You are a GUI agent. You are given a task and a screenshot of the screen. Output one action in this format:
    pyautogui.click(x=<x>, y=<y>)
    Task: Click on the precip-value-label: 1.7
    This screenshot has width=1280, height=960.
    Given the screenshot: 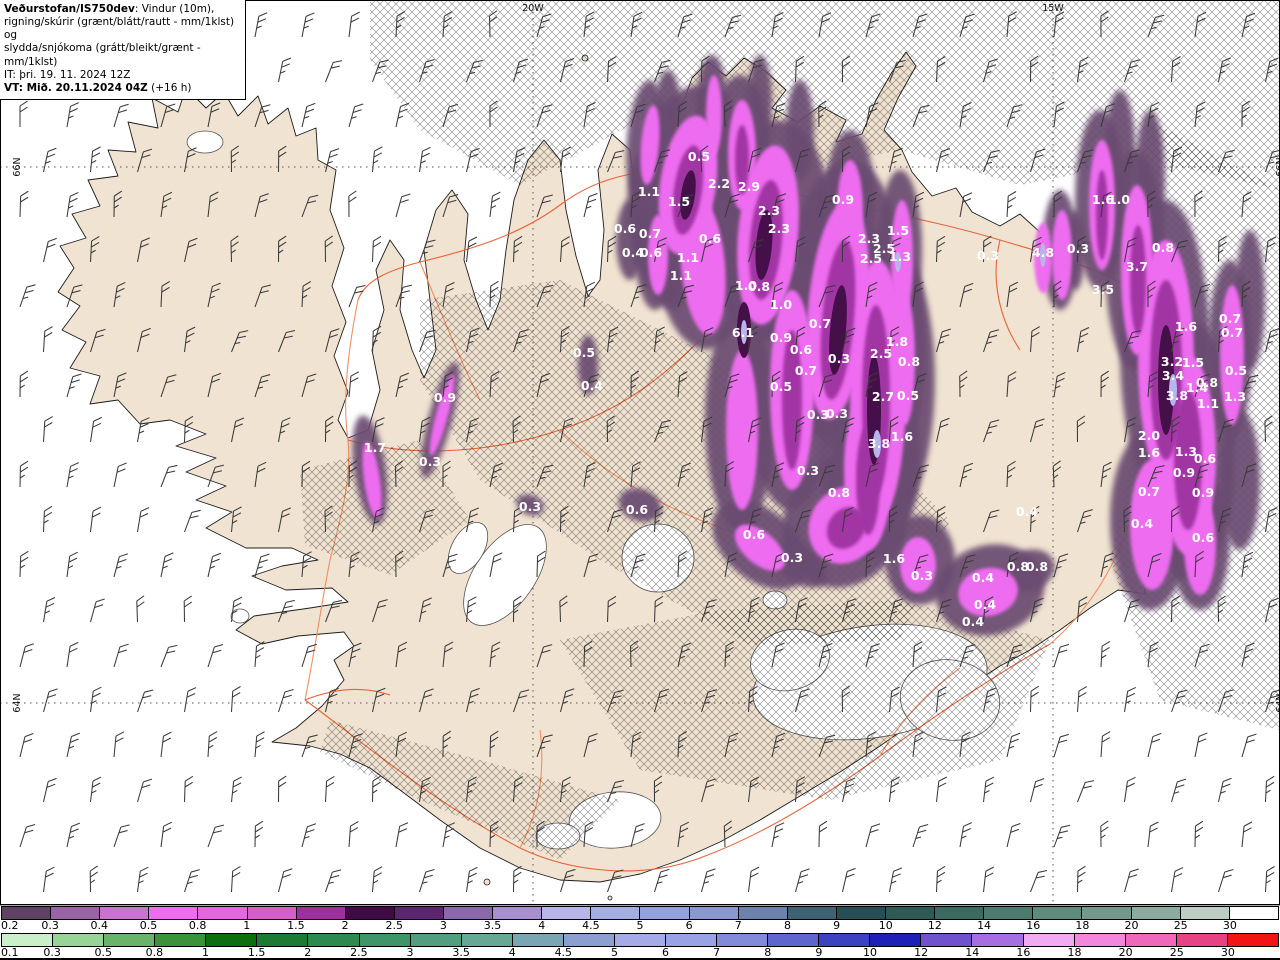 What is the action you would take?
    pyautogui.click(x=375, y=447)
    